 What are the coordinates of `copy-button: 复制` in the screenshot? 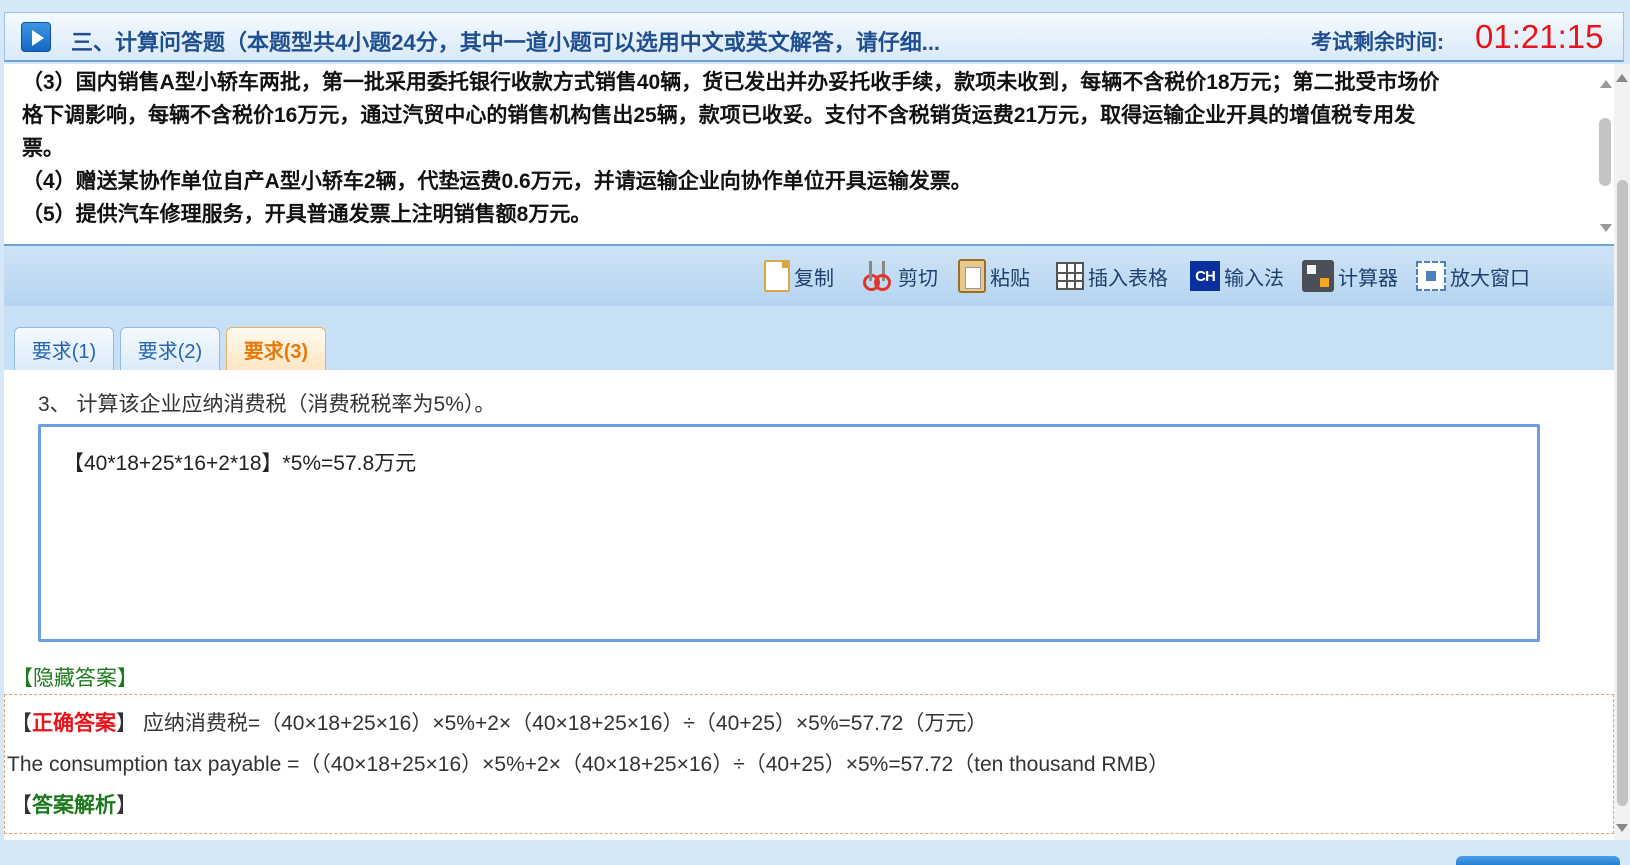 It's located at (799, 276).